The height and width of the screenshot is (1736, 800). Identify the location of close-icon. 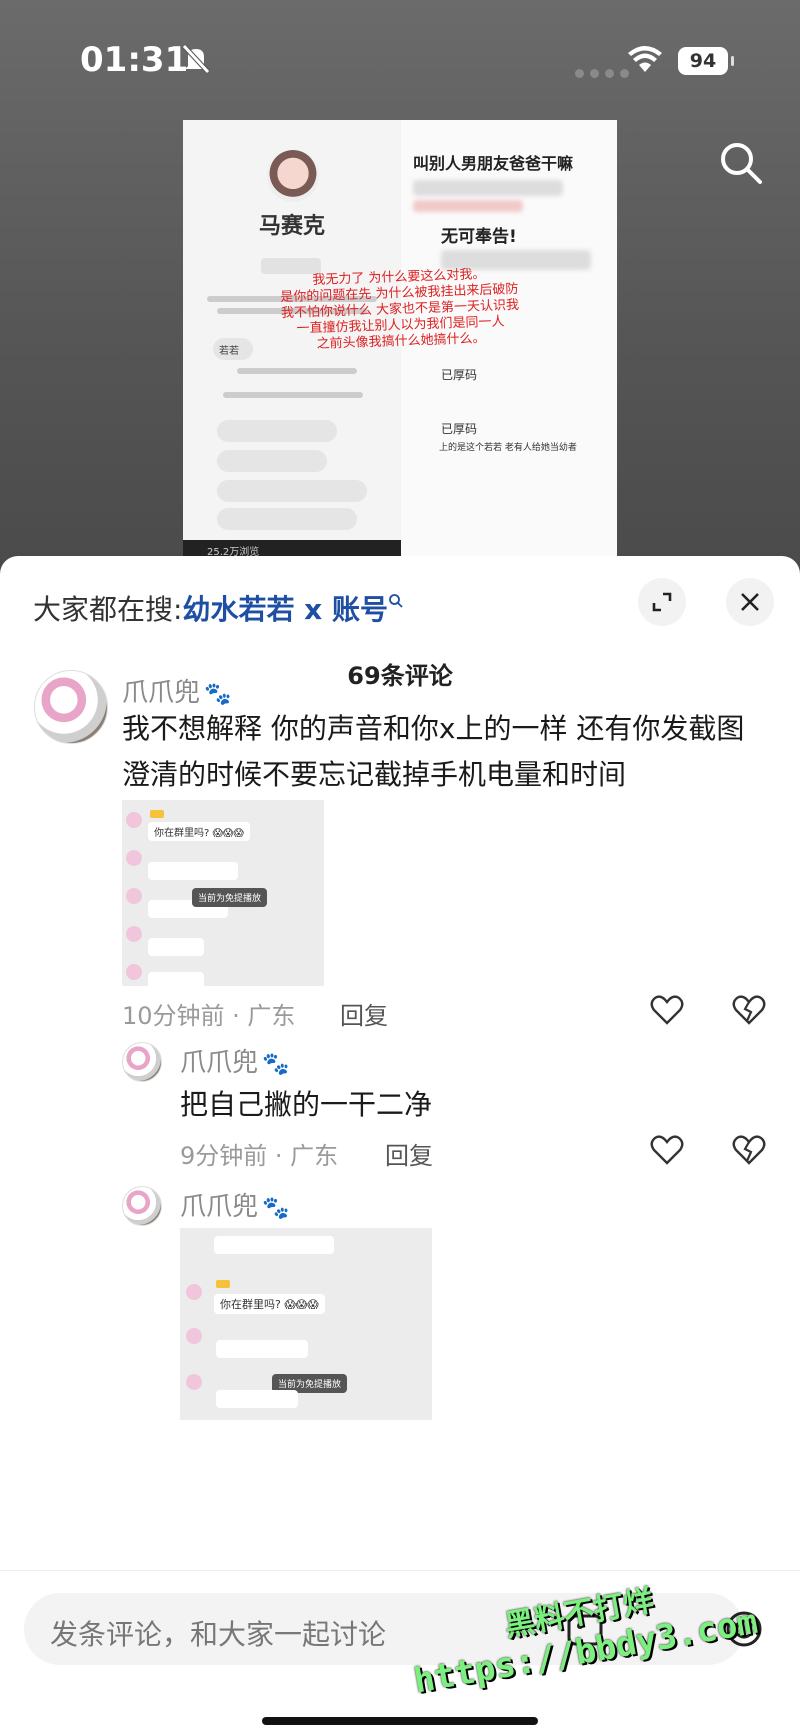
(750, 602).